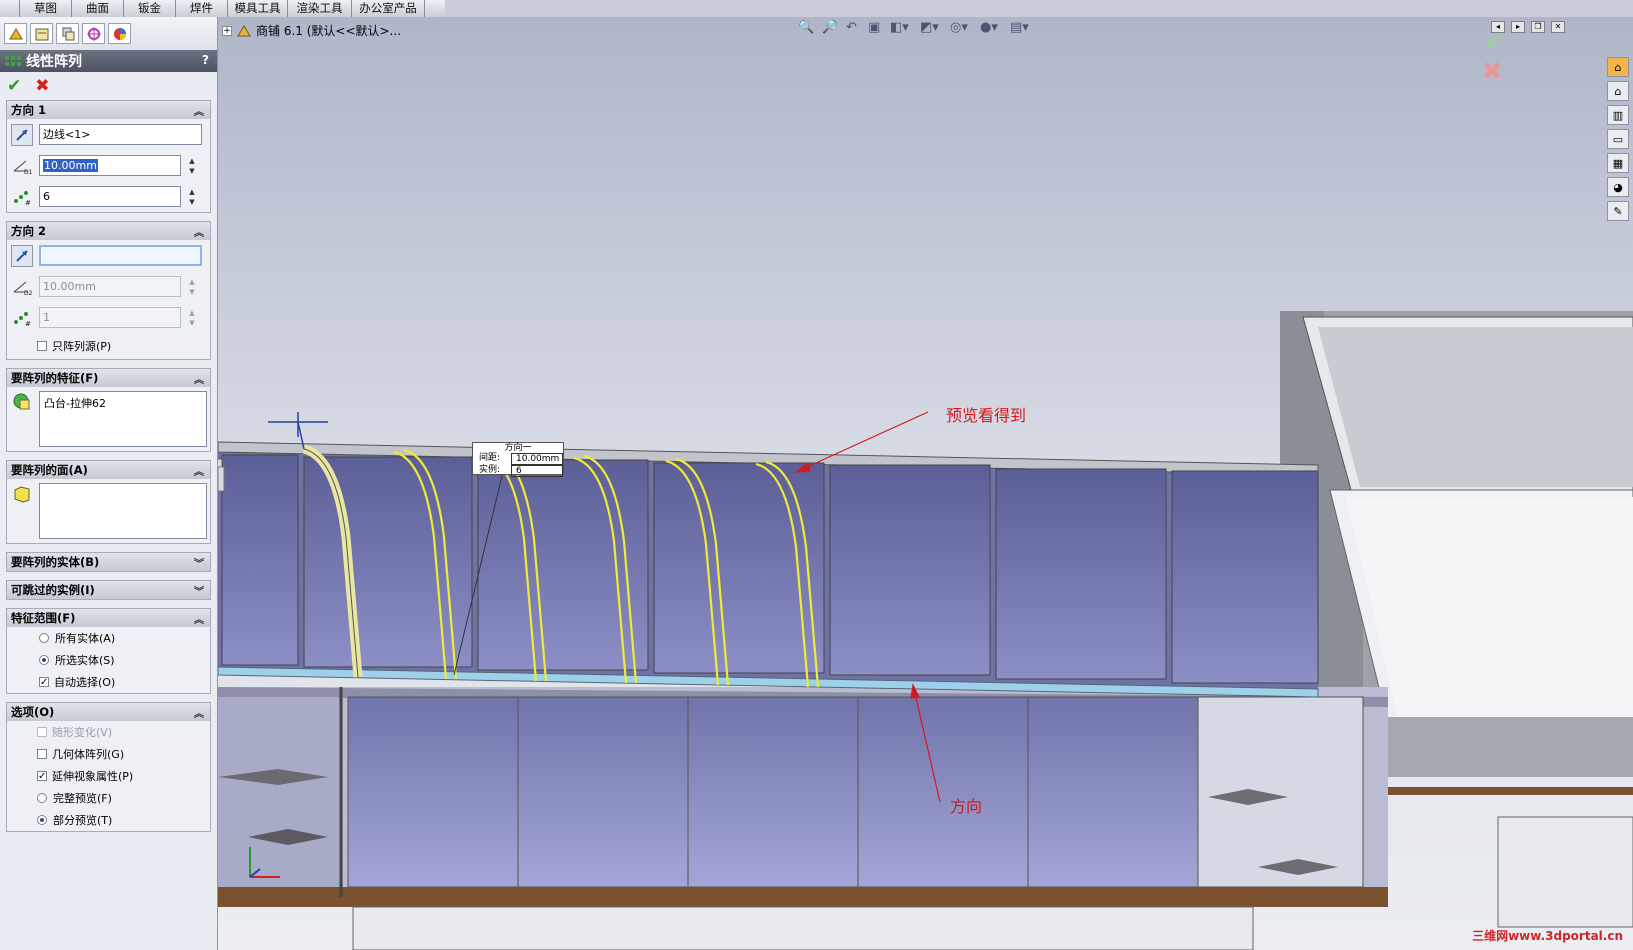 This screenshot has width=1633, height=950. What do you see at coordinates (120, 134) in the screenshot?
I see `direction1-edge-field: 边线<1>` at bounding box center [120, 134].